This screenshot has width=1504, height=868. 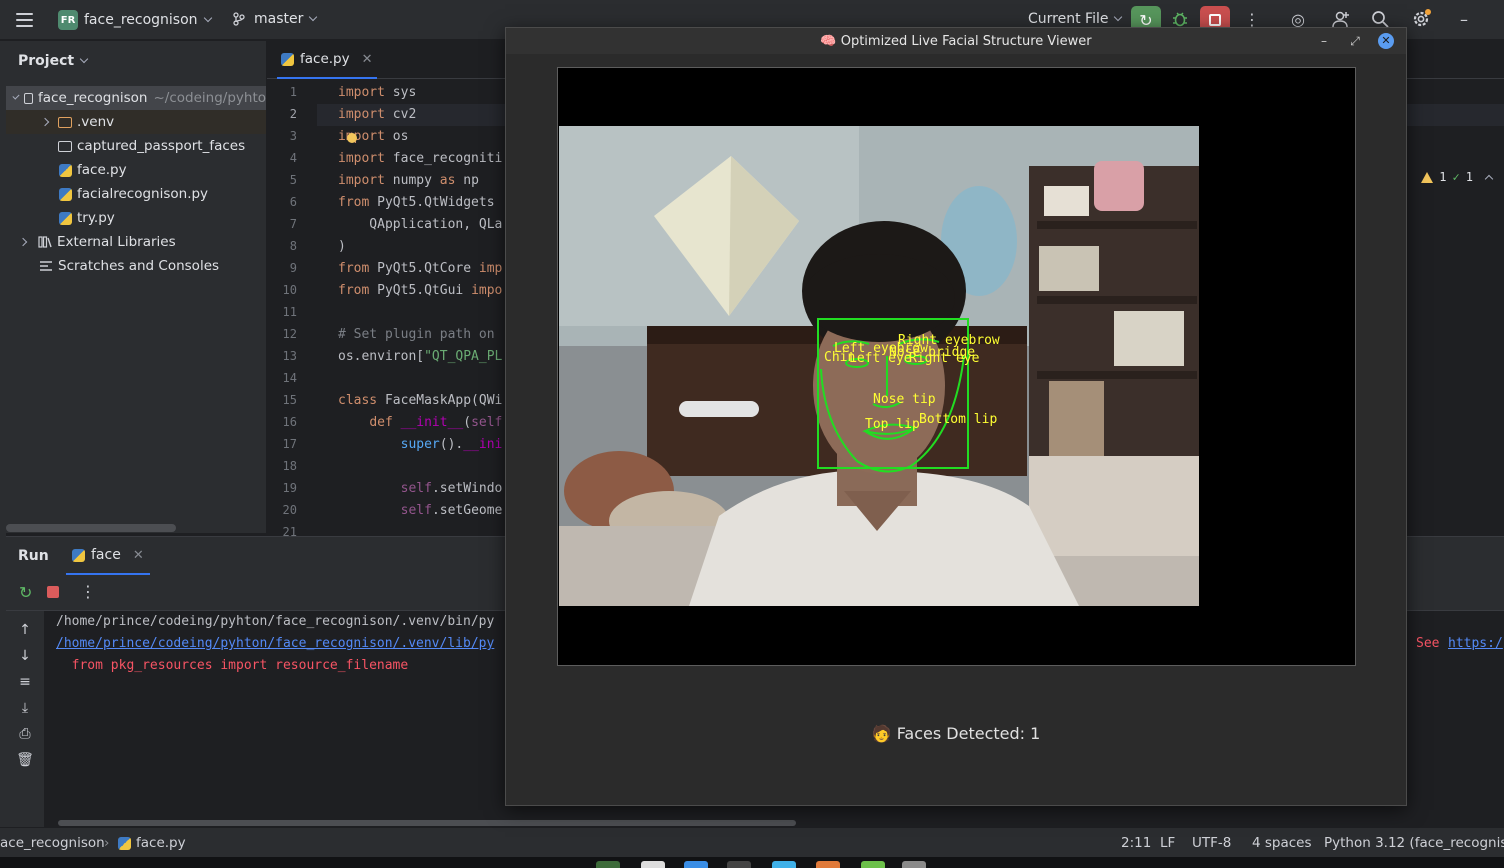 I want to click on close-icon: ✕, so click(x=1386, y=41).